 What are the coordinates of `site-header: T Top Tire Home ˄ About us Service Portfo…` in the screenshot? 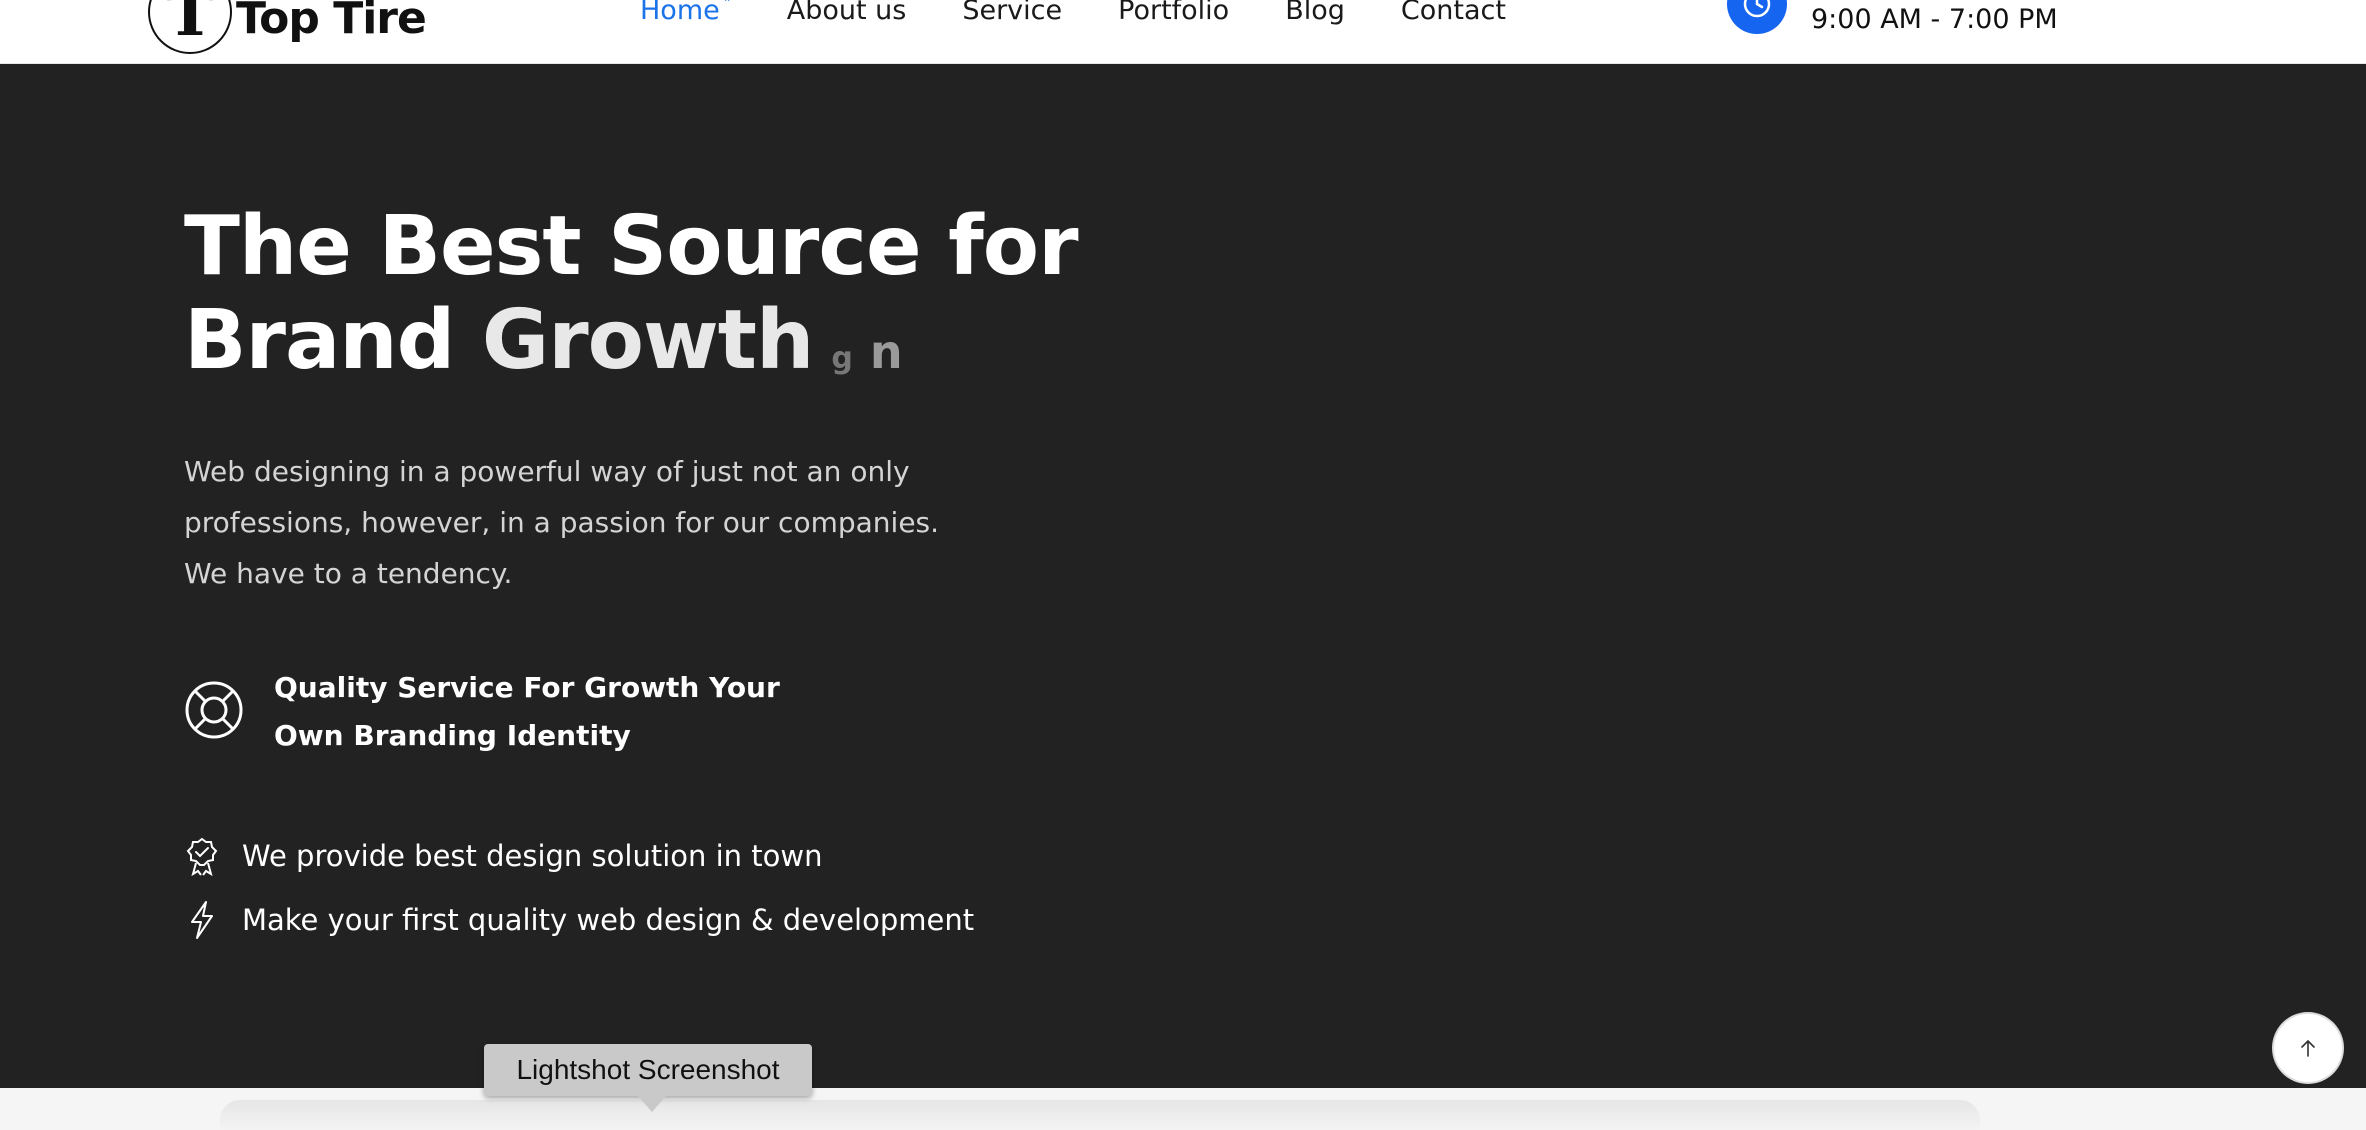 It's located at (1183, 32).